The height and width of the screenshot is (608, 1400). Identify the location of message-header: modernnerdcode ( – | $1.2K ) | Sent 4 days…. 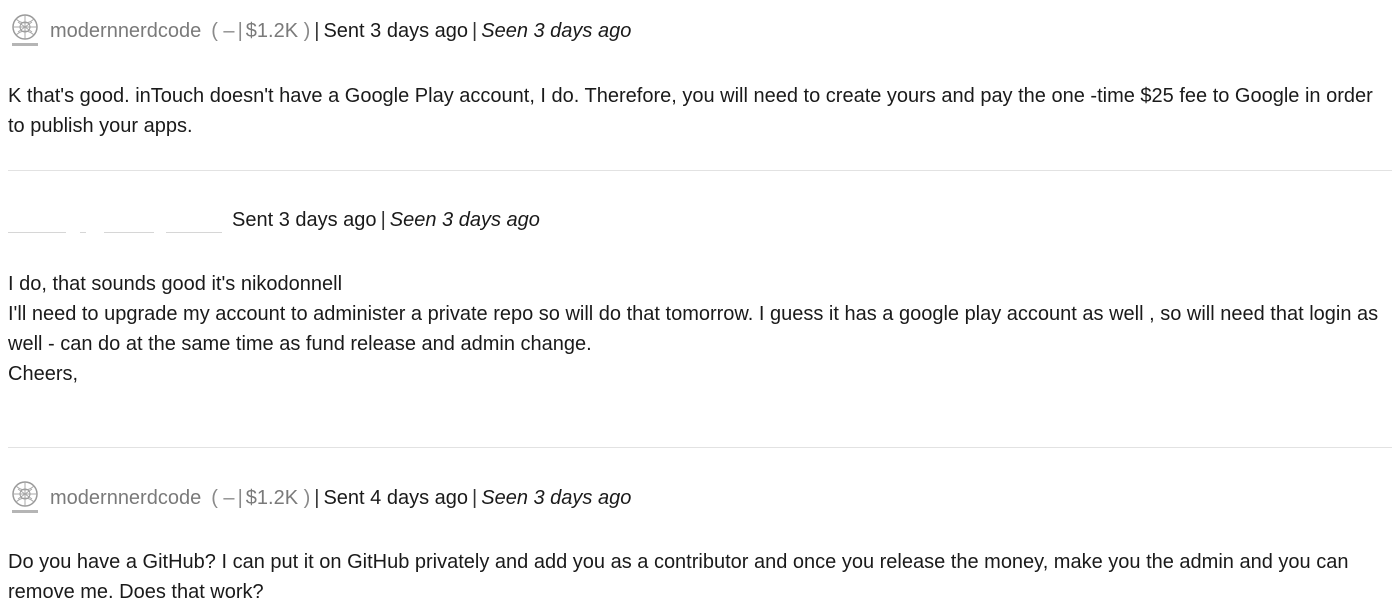
(319, 498).